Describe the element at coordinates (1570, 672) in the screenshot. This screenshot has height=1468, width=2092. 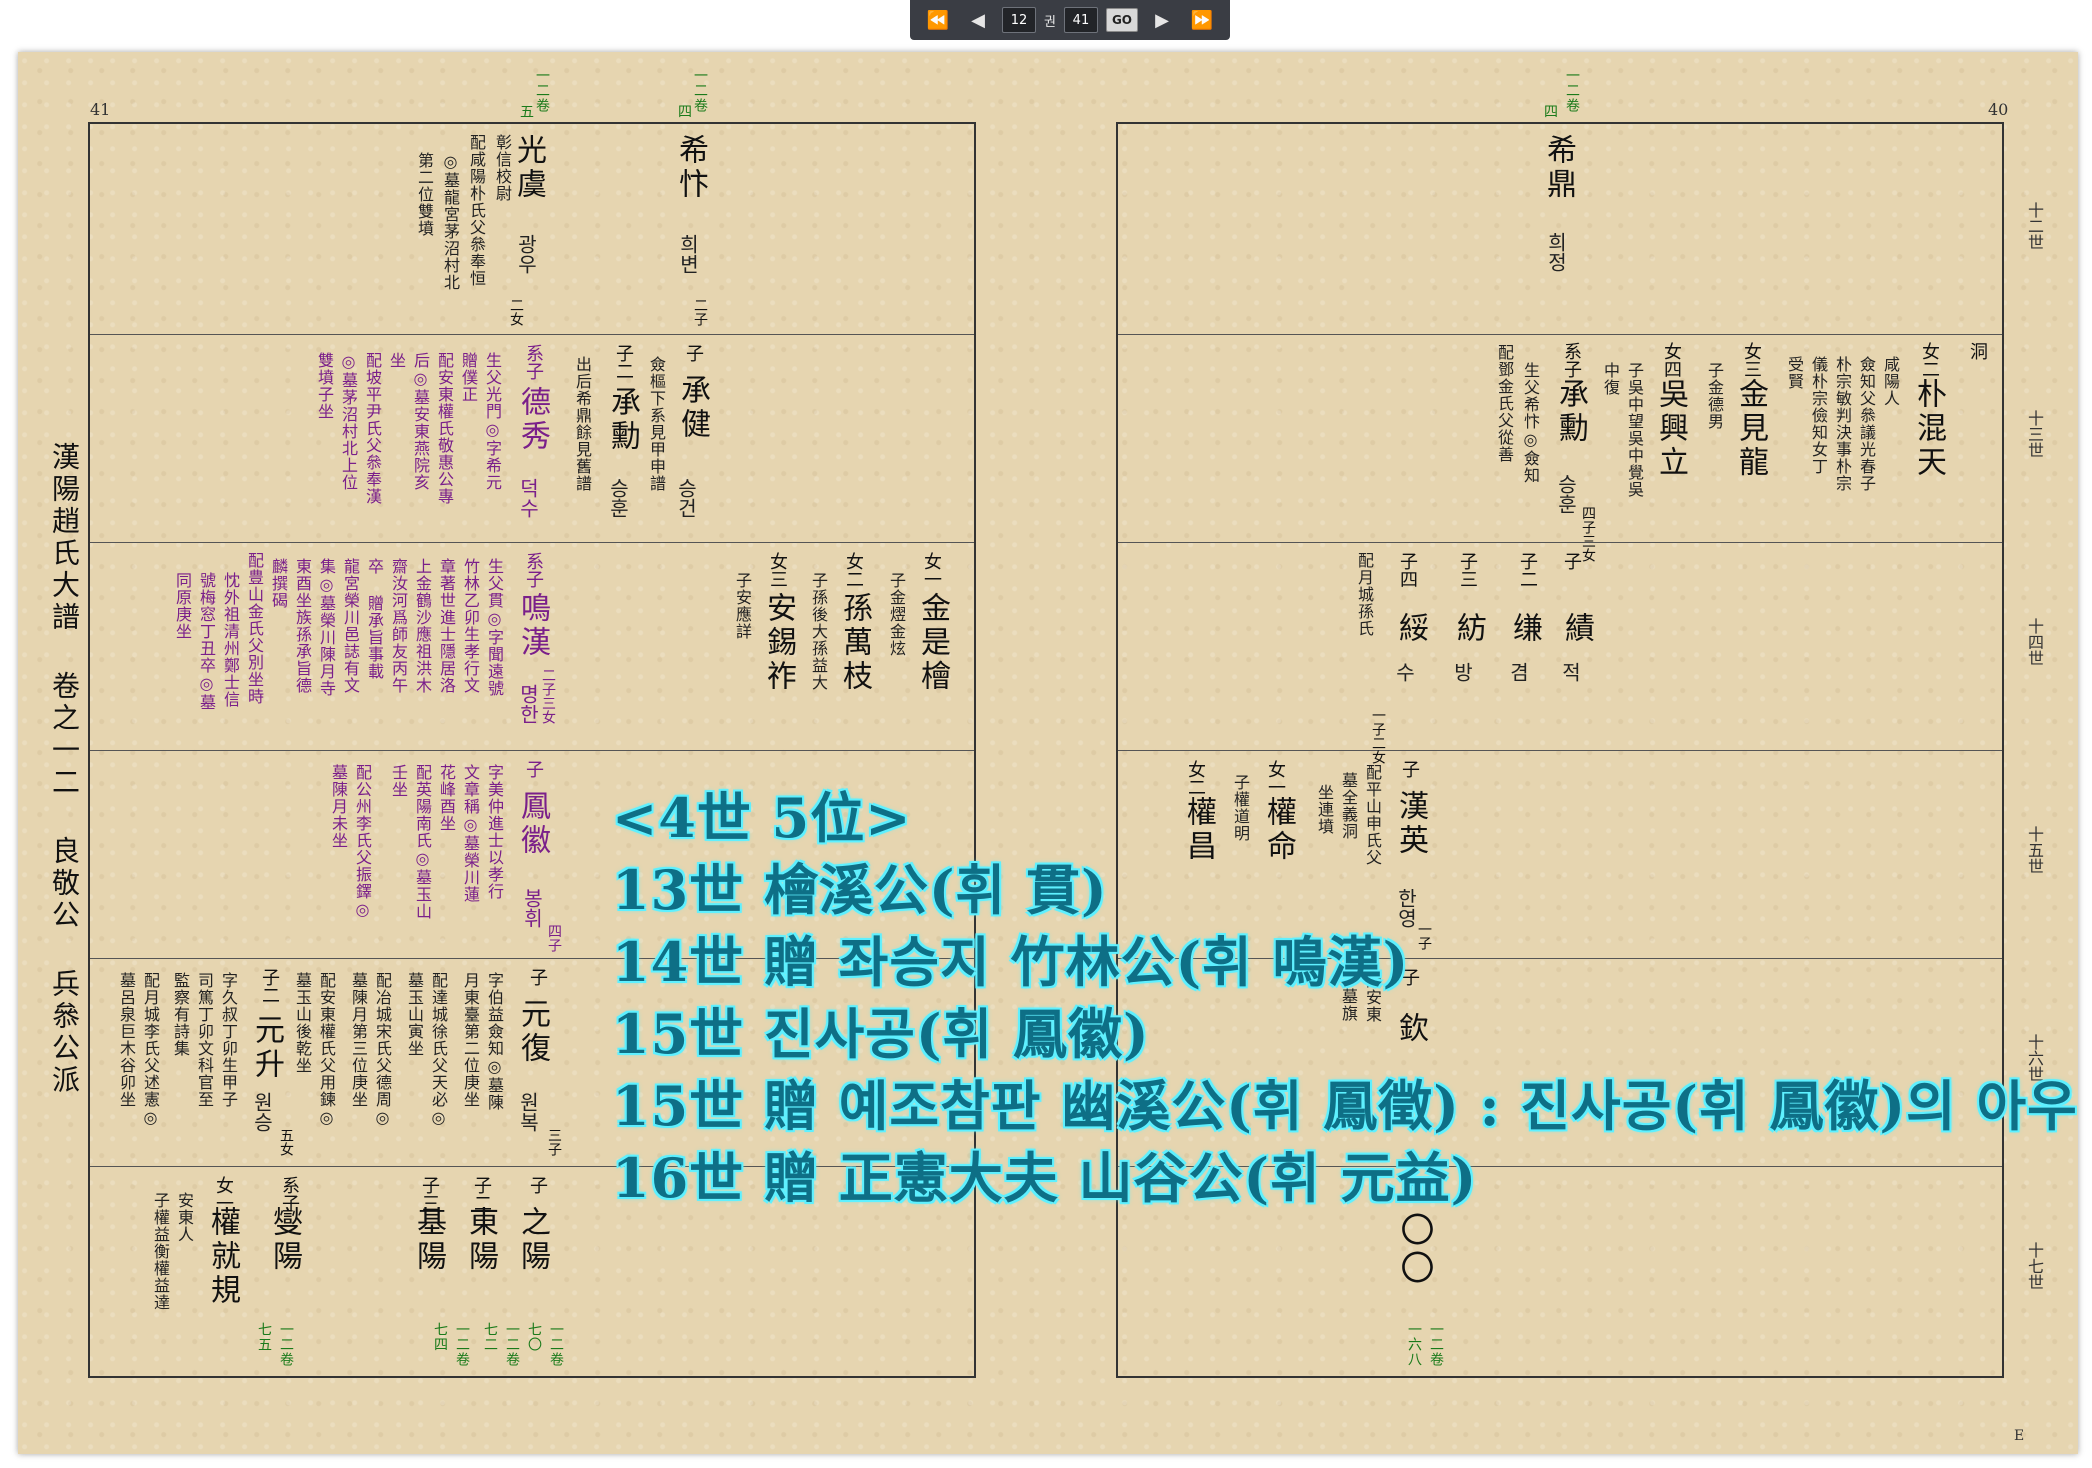
I see `person-hangul: 적` at that location.